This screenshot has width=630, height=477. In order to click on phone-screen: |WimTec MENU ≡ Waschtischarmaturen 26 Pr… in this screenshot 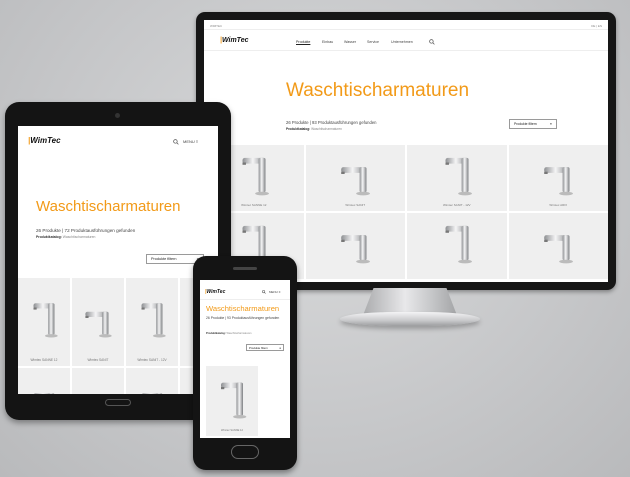, I will do `click(245, 359)`.